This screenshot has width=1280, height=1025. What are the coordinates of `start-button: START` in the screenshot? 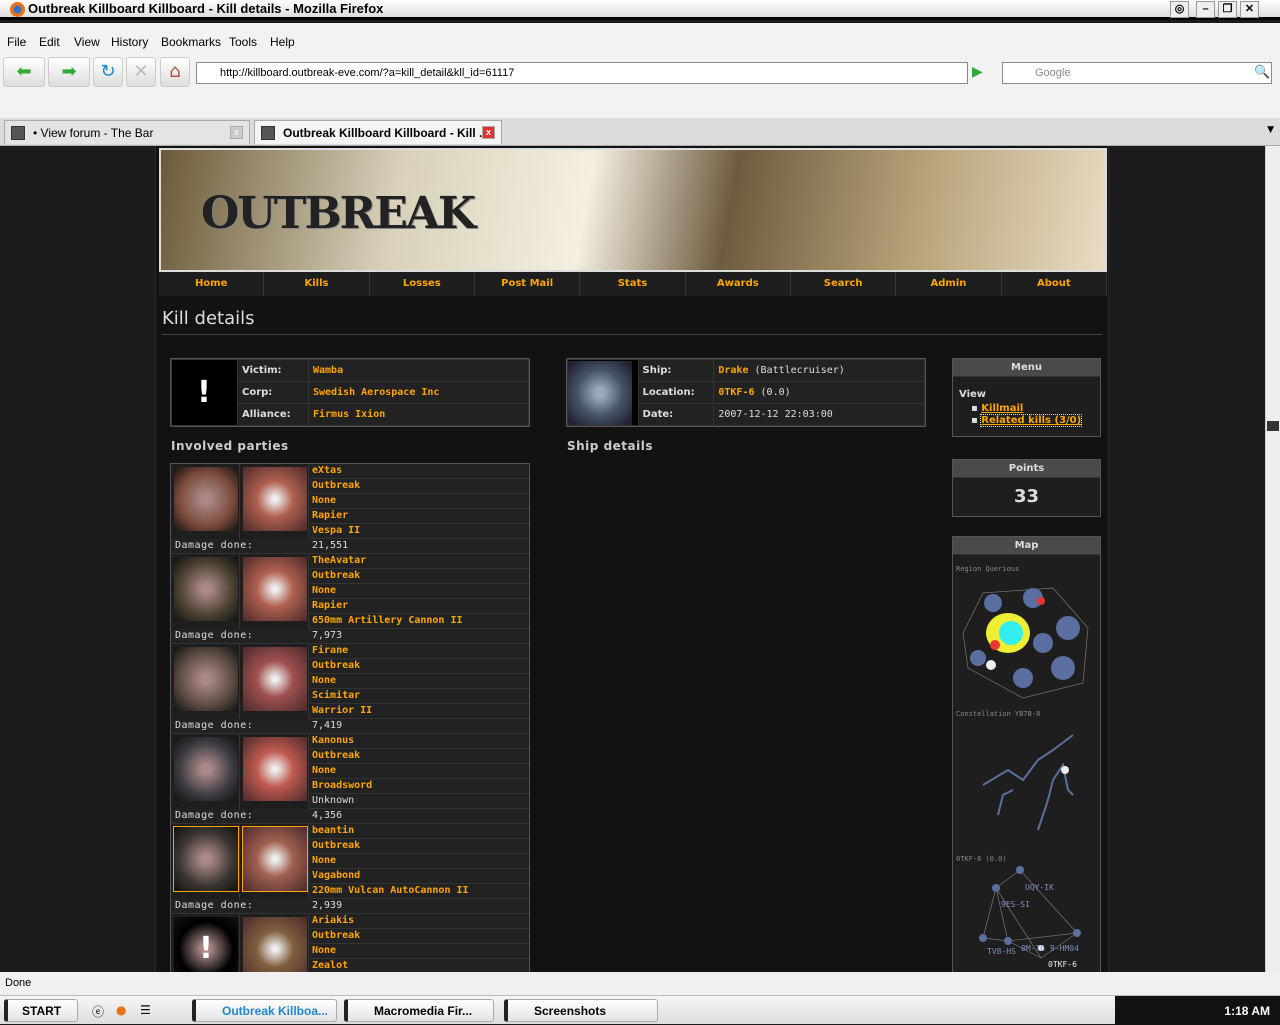 It's located at (41, 1010).